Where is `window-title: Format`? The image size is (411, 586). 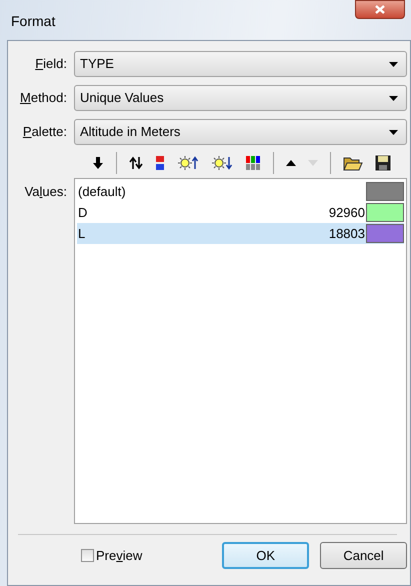 window-title: Format is located at coordinates (33, 21).